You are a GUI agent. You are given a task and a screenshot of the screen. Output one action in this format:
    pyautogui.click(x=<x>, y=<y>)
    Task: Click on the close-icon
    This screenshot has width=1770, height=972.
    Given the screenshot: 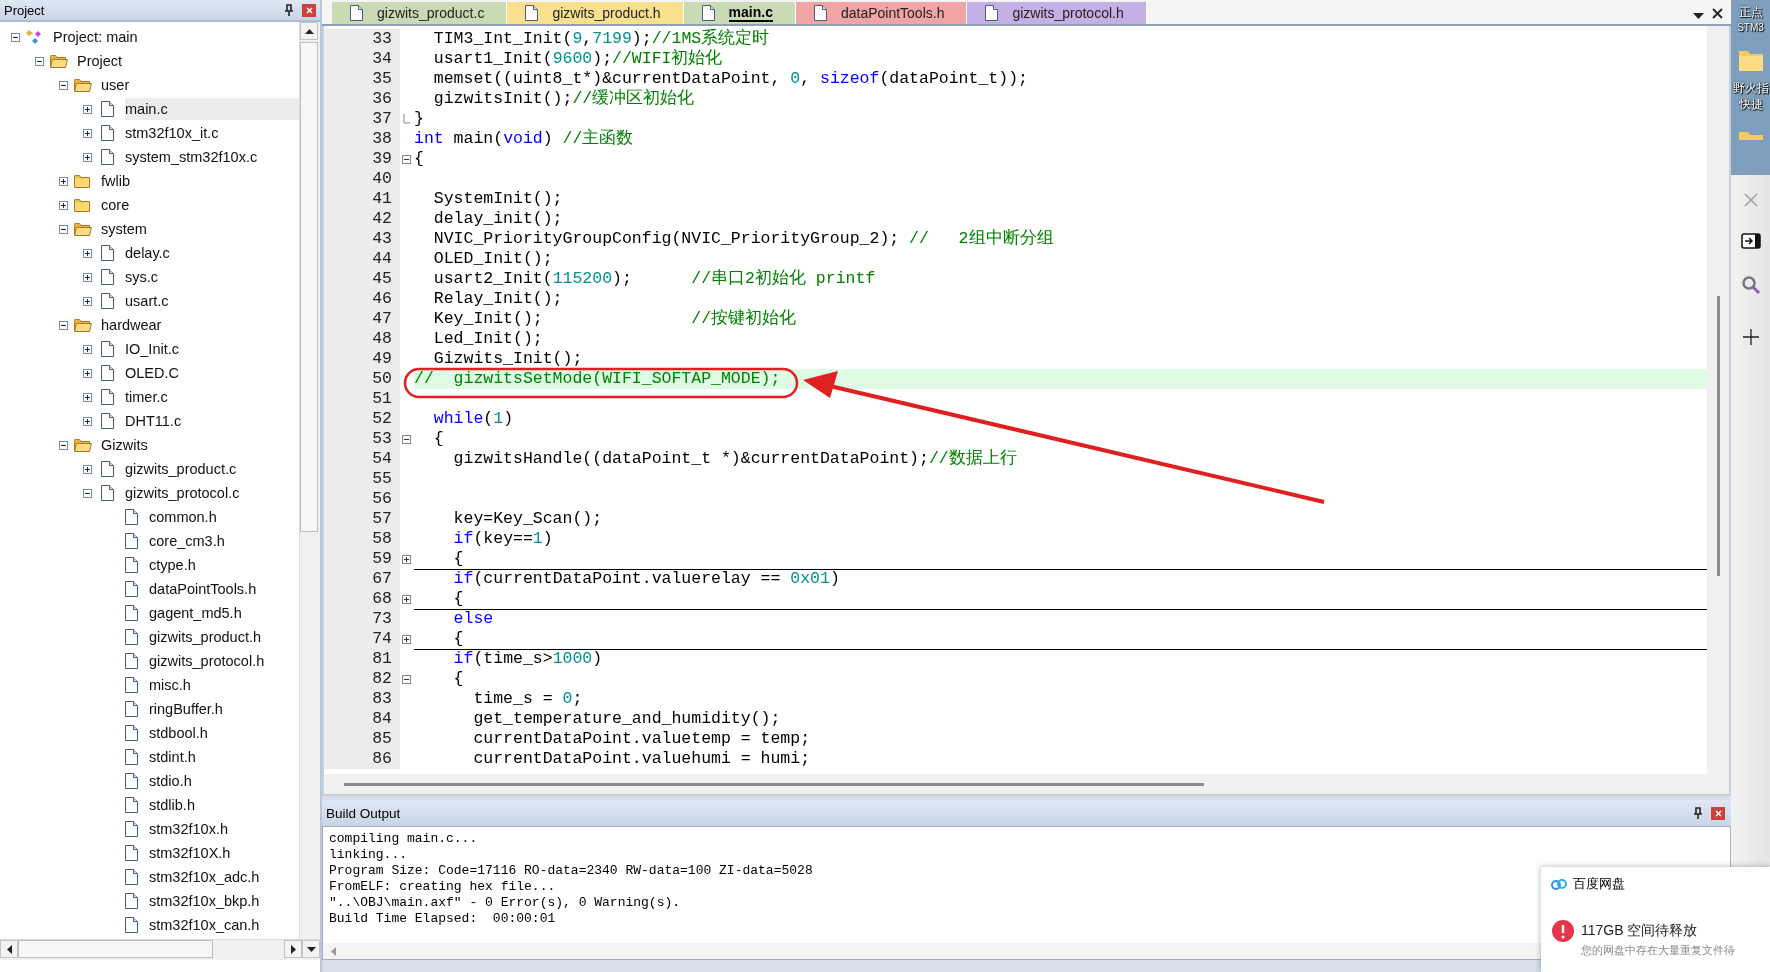 What is the action you would take?
    pyautogui.click(x=1717, y=13)
    